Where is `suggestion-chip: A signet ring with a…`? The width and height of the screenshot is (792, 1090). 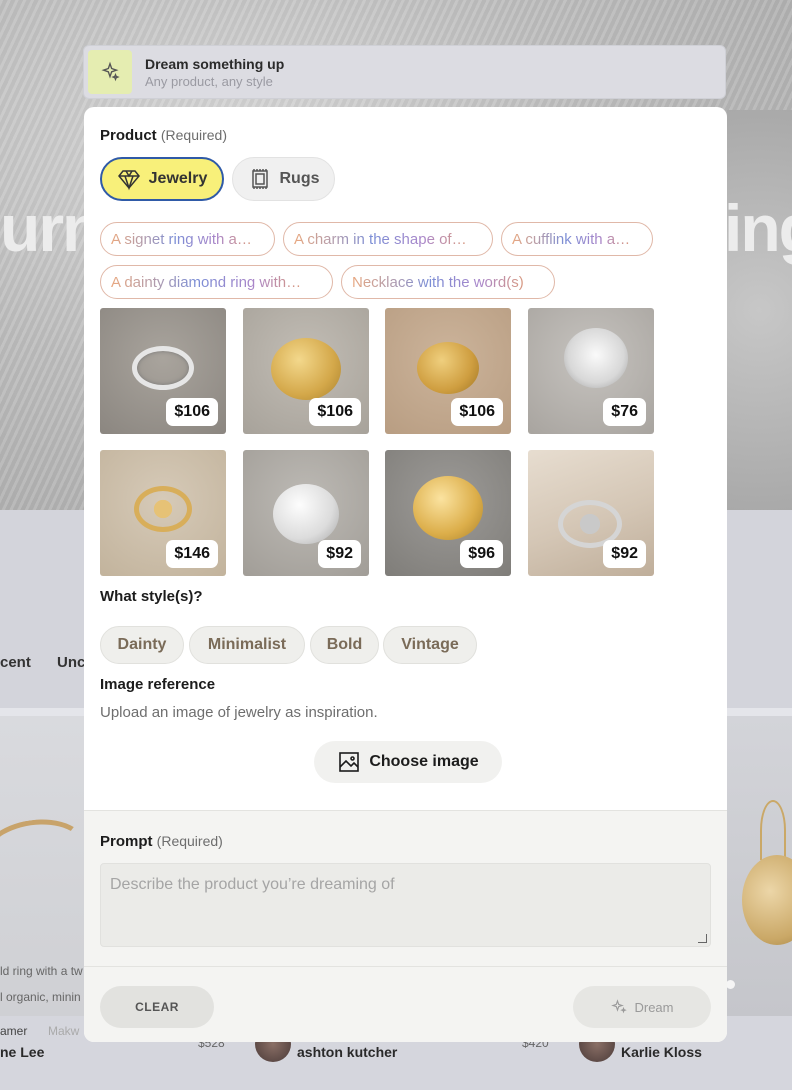
suggestion-chip: A signet ring with a… is located at coordinates (187, 239).